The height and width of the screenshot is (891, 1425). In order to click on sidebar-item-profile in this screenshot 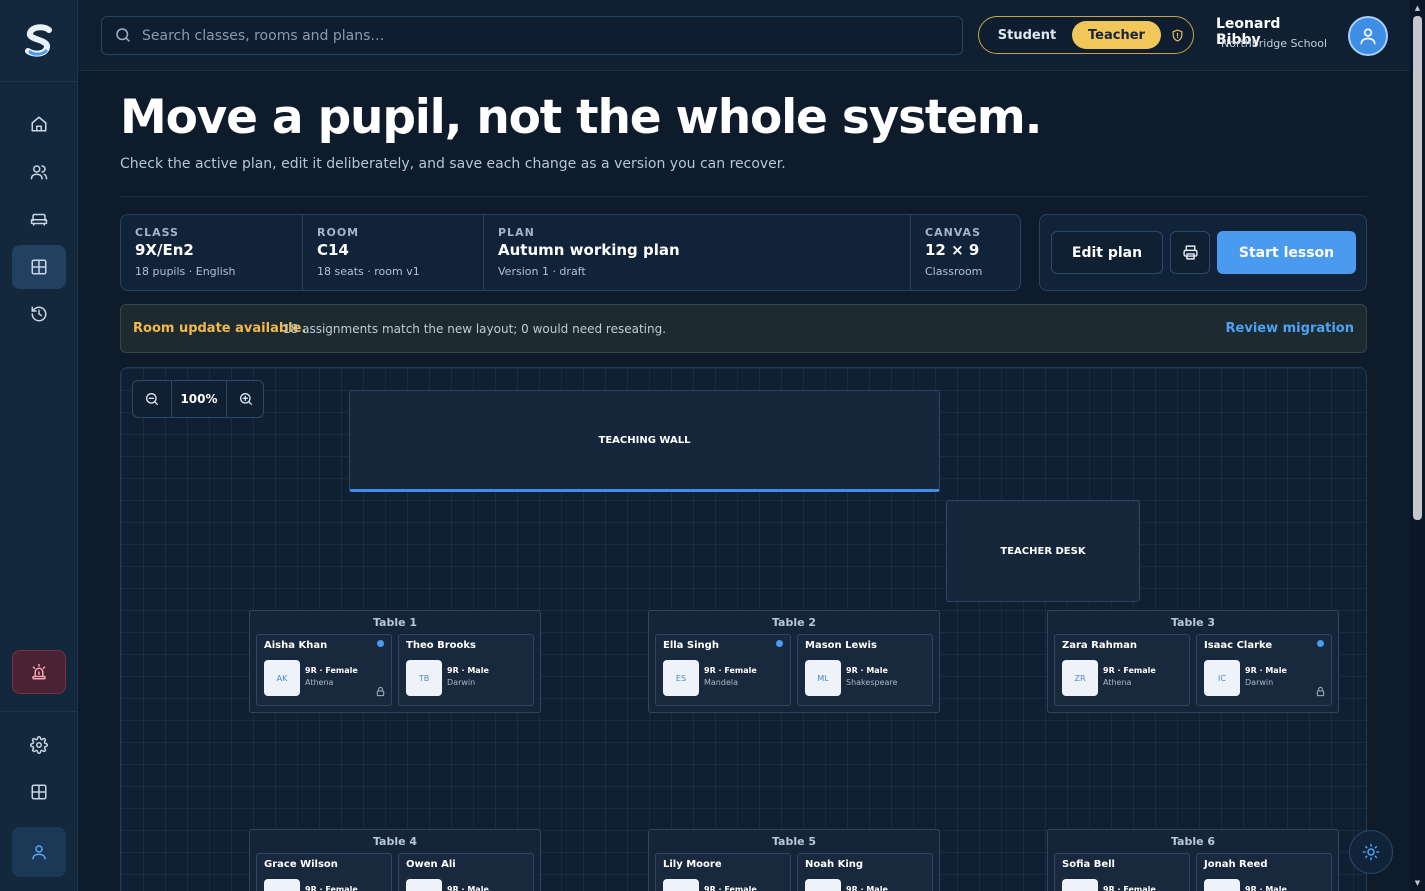, I will do `click(39, 852)`.